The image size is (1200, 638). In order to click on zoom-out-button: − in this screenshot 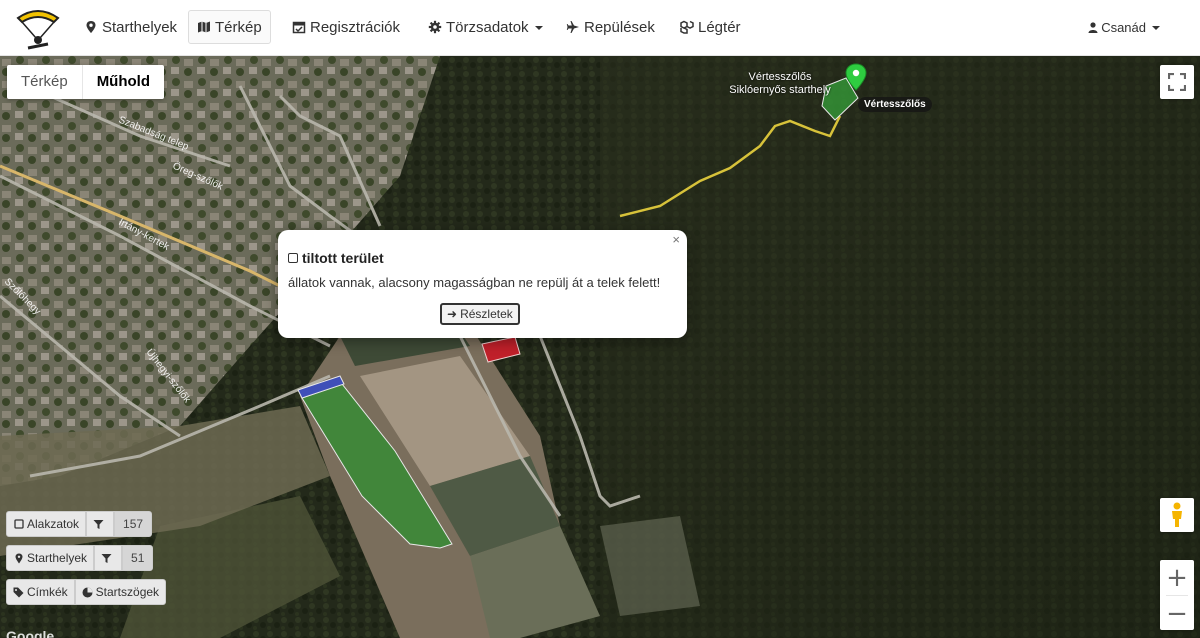, I will do `click(1177, 613)`.